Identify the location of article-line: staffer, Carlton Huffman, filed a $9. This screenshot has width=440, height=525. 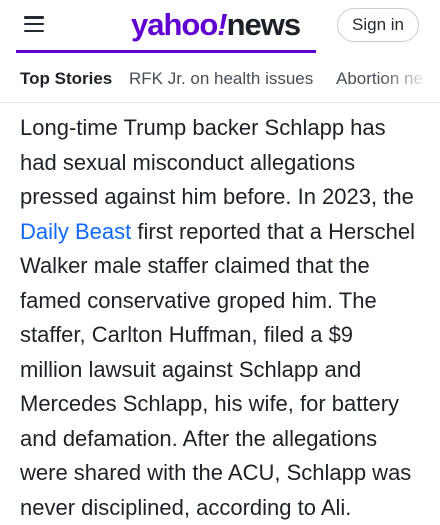
(229, 335).